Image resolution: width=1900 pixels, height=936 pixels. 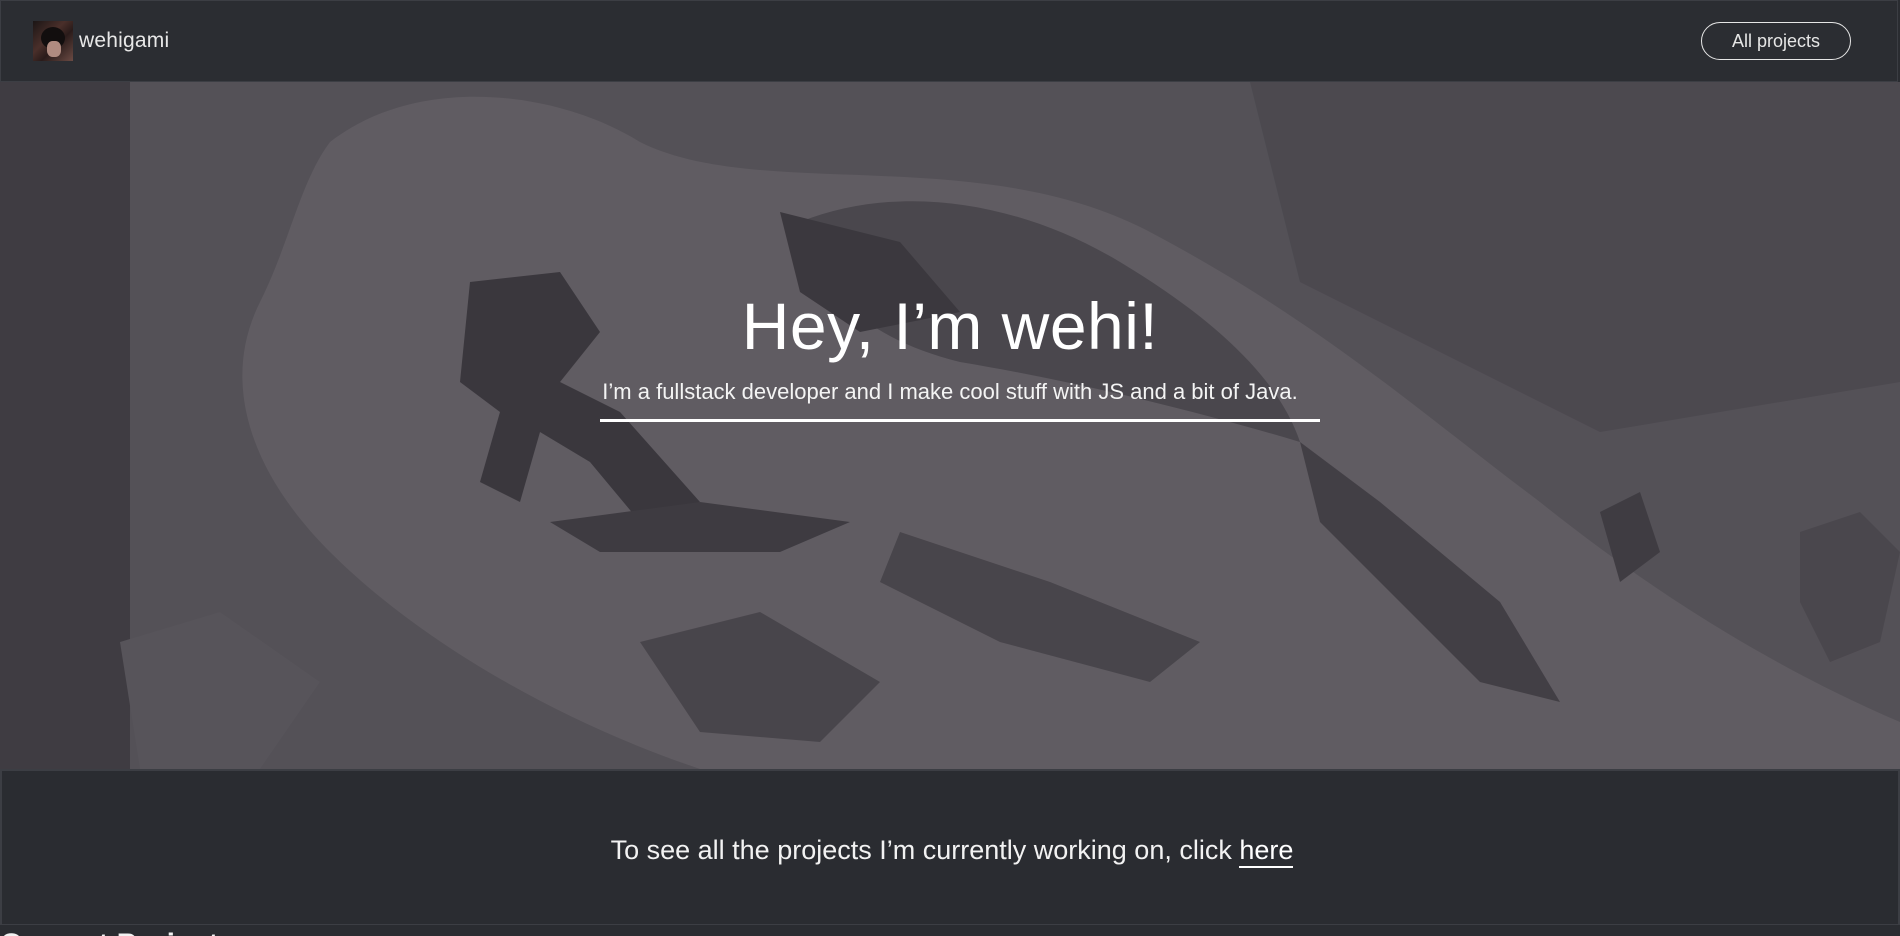 I want to click on avatar, so click(x=53, y=41).